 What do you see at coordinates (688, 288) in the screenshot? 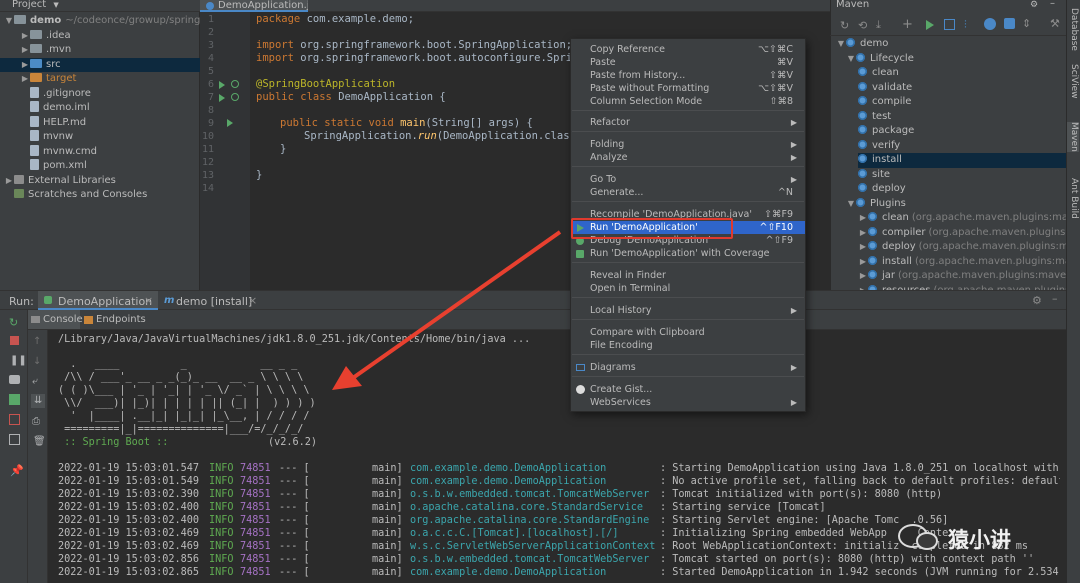
I see `menu-item-terminal: Open in Terminal` at bounding box center [688, 288].